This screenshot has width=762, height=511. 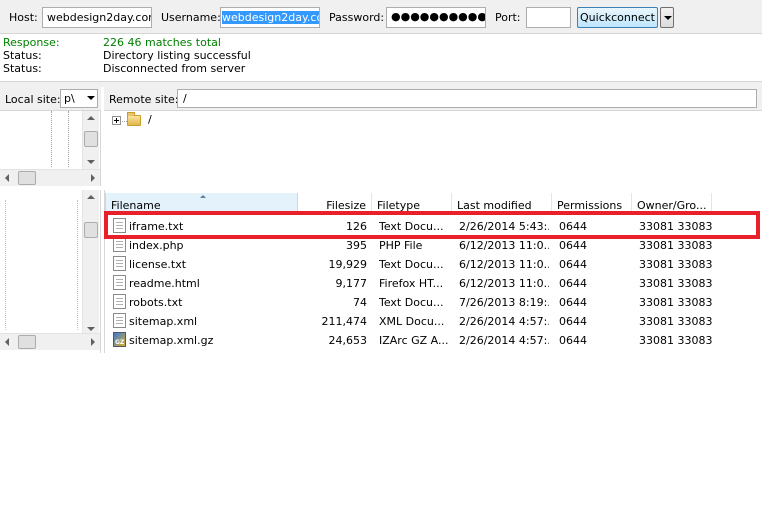 What do you see at coordinates (50, 148) in the screenshot?
I see `local-tree` at bounding box center [50, 148].